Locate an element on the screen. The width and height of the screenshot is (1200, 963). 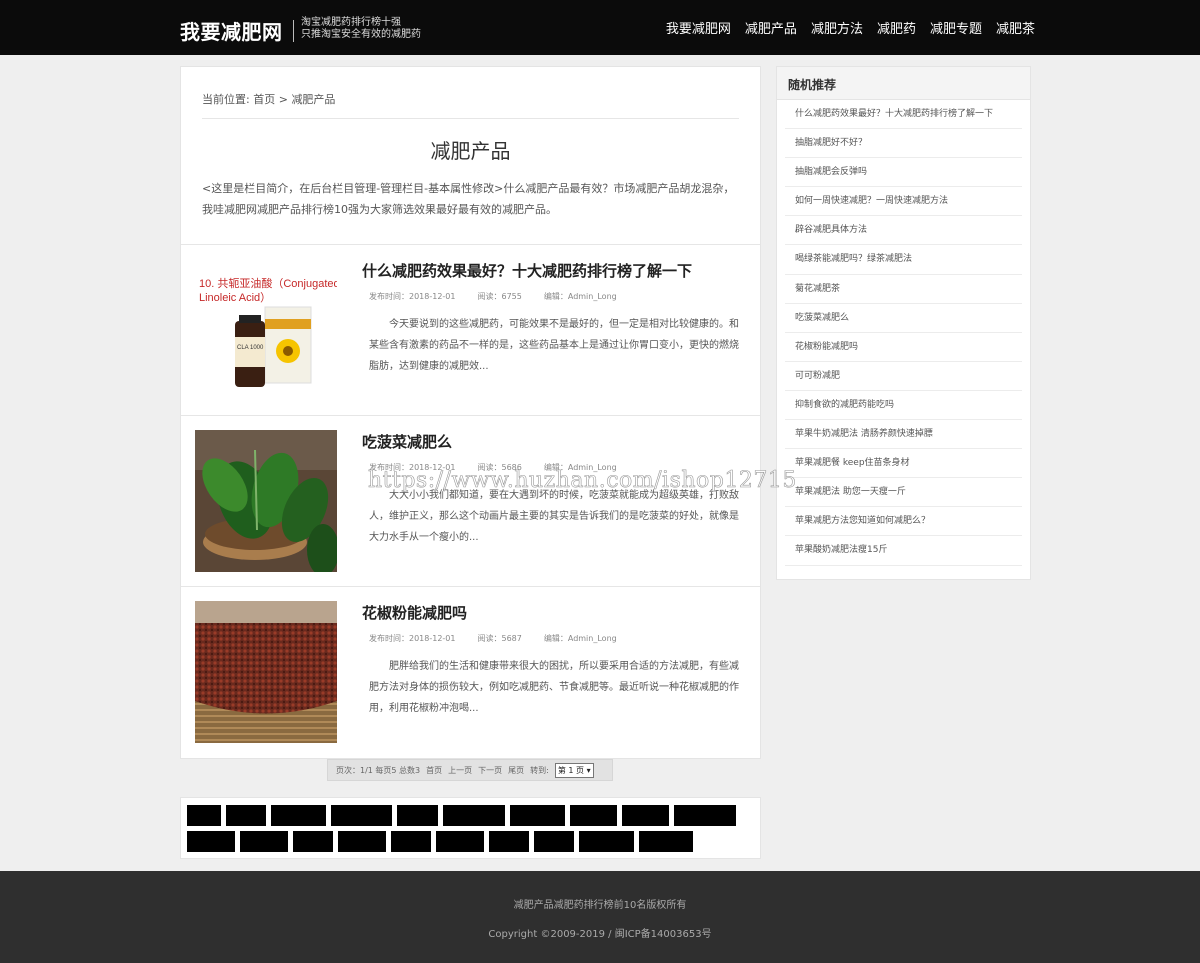
sidebar-link: 苹果牛奶减肥法 清肠养颜快速掉膘 is located at coordinates (903, 435).